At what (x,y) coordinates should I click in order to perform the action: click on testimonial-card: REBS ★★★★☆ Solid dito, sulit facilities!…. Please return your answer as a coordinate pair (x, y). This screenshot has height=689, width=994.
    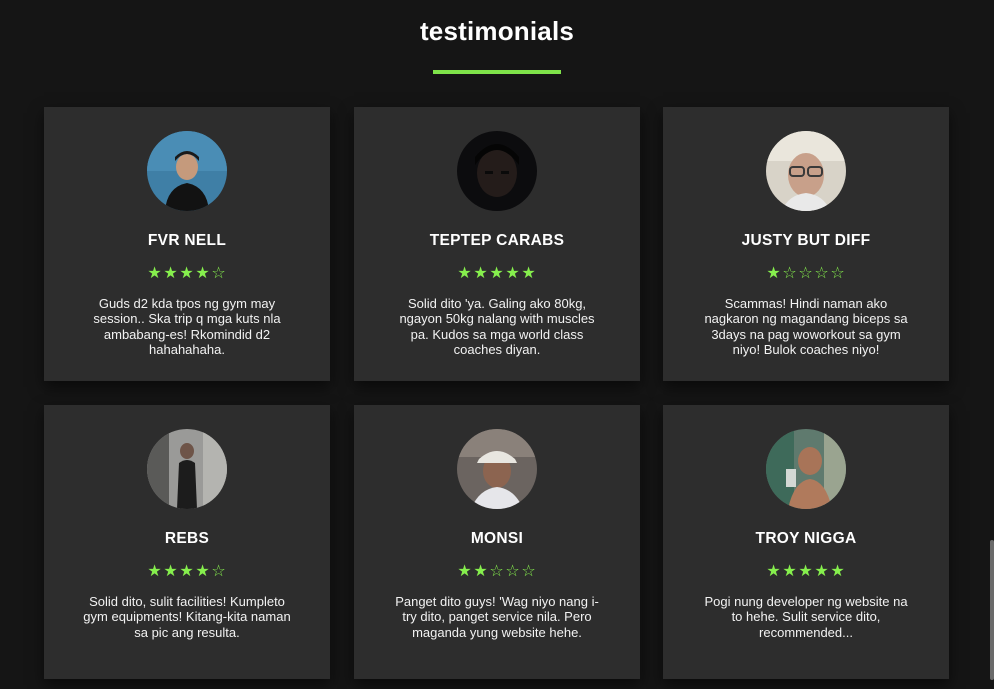
    Looking at the image, I should click on (187, 542).